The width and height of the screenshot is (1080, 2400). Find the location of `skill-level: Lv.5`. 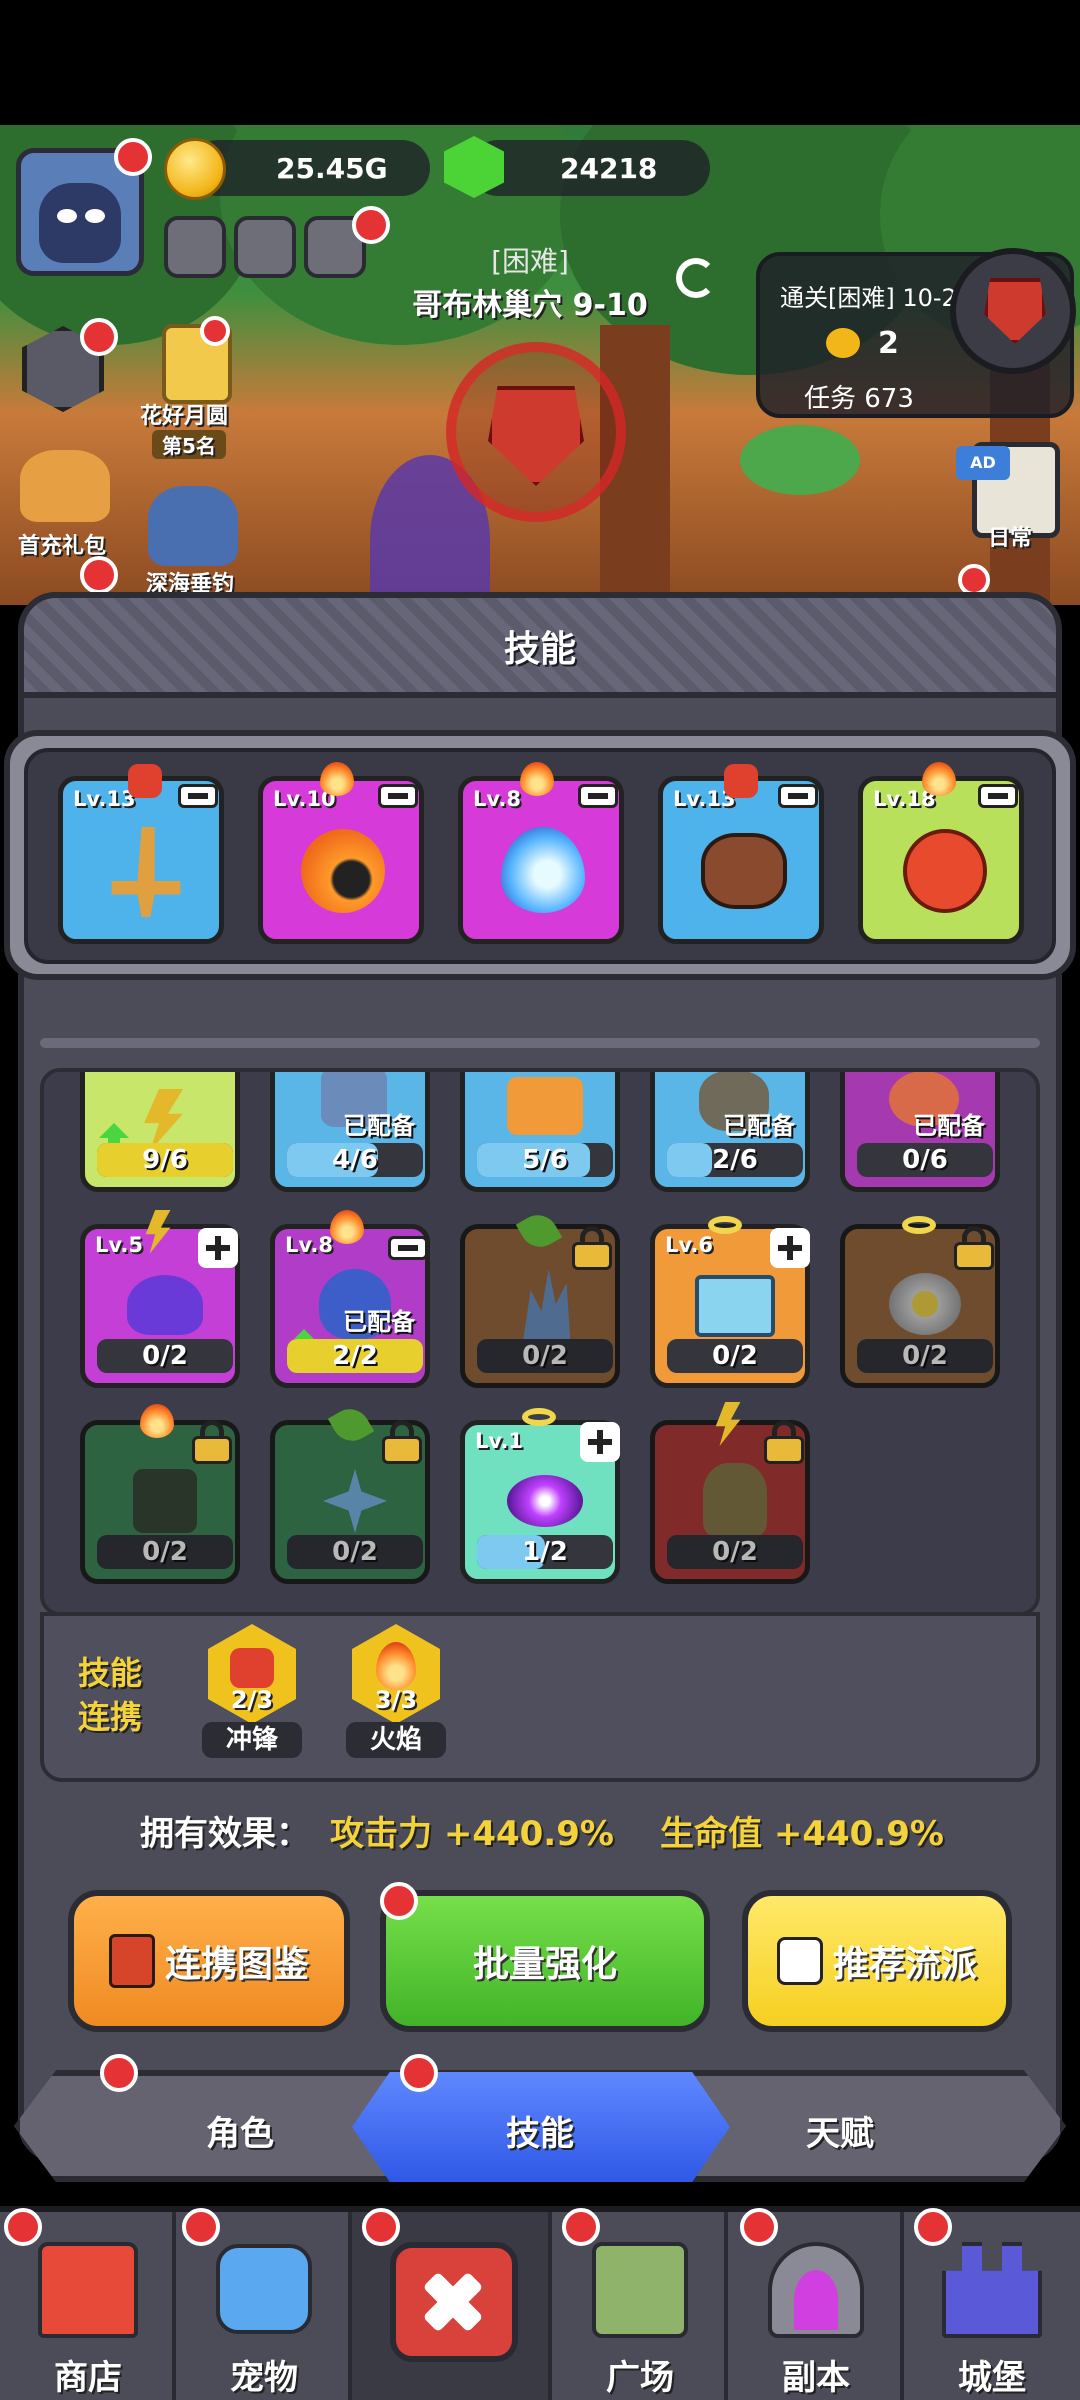

skill-level: Lv.5 is located at coordinates (119, 1245).